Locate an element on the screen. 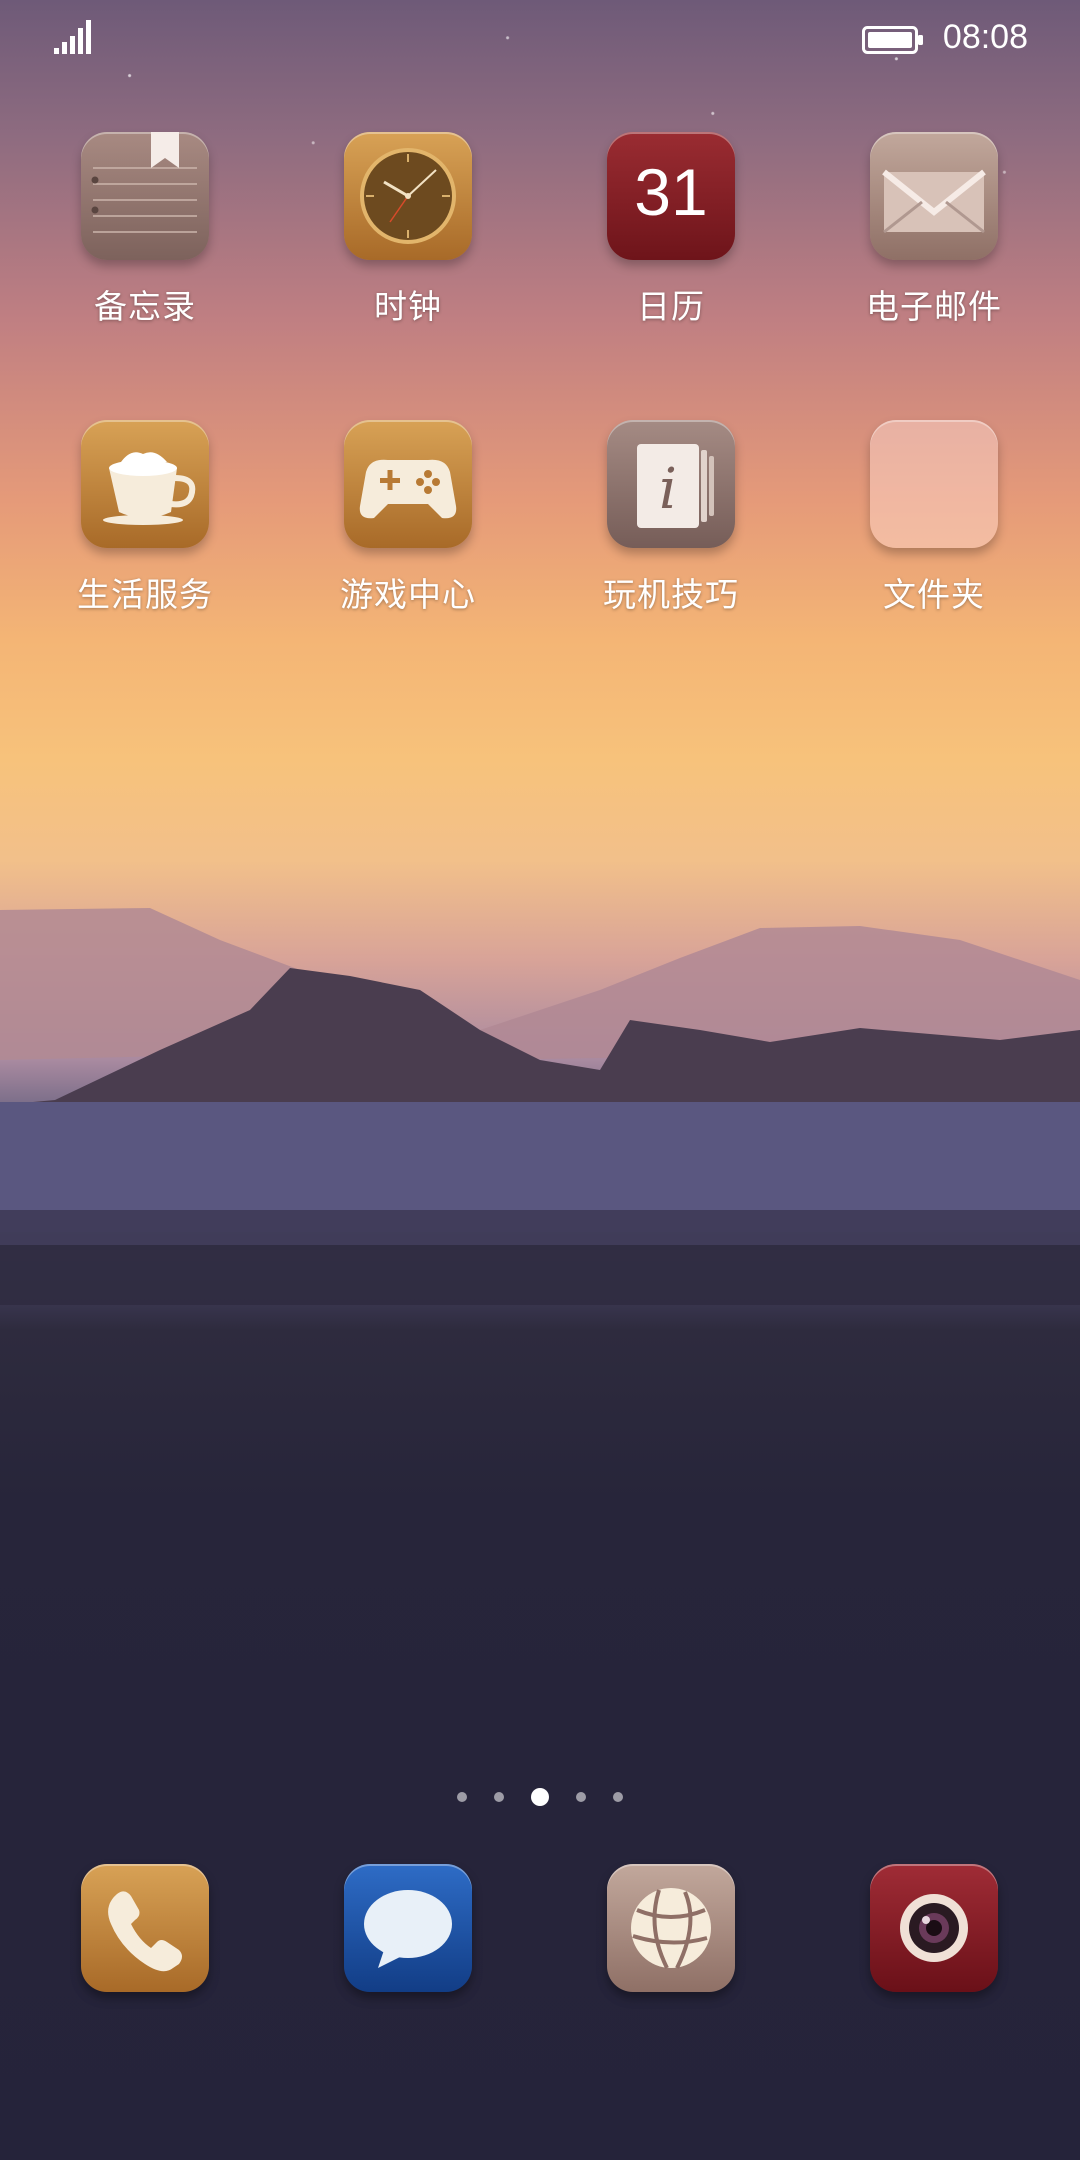 The height and width of the screenshot is (2160, 1080). app-folder: 文件夹 is located at coordinates (934, 525).